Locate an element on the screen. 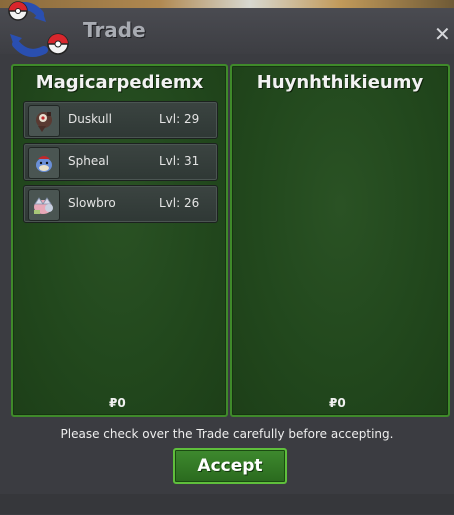 This screenshot has height=515, width=454. duskull-sprite-icon is located at coordinates (44, 121).